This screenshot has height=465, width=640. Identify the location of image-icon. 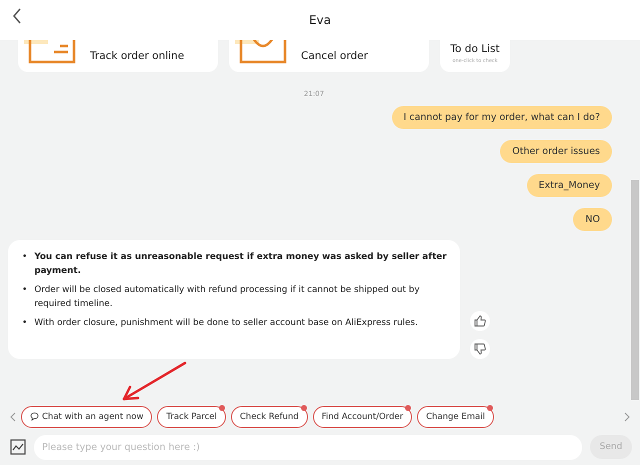
(18, 447).